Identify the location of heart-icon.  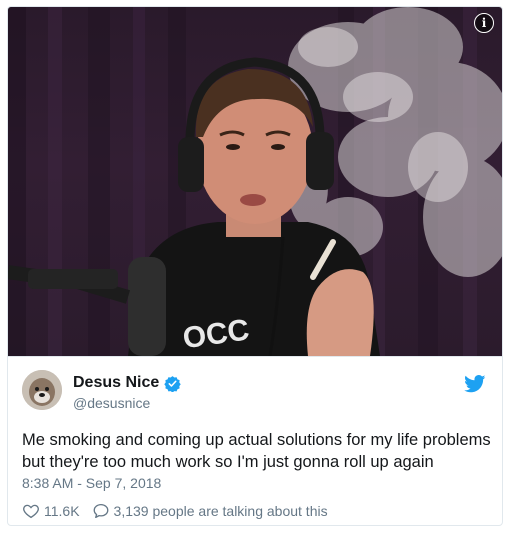
(31, 511).